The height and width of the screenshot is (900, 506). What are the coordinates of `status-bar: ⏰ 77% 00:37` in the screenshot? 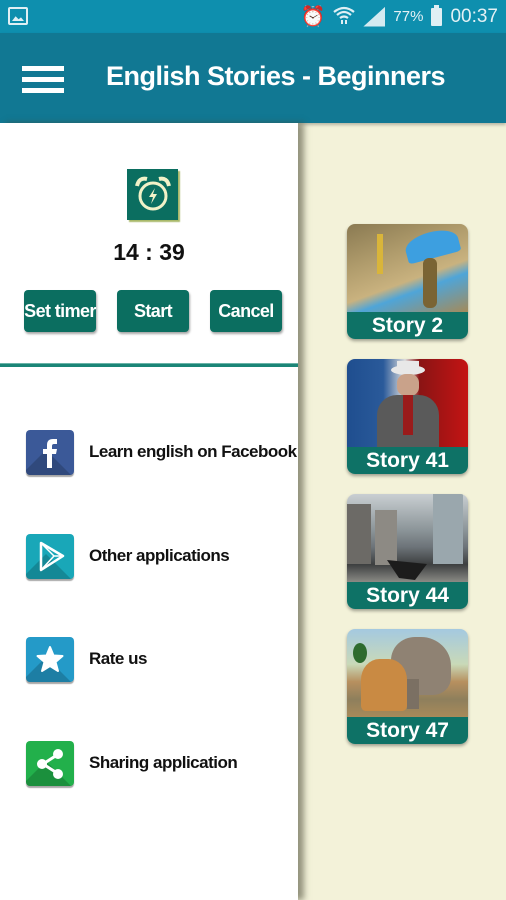 It's located at (253, 16).